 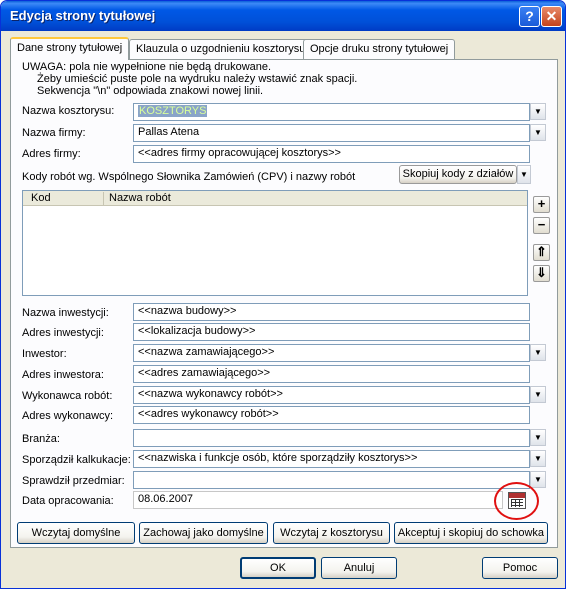 I want to click on adres-wykonawcy-label: Adres wykonawcy:, so click(x=68, y=416).